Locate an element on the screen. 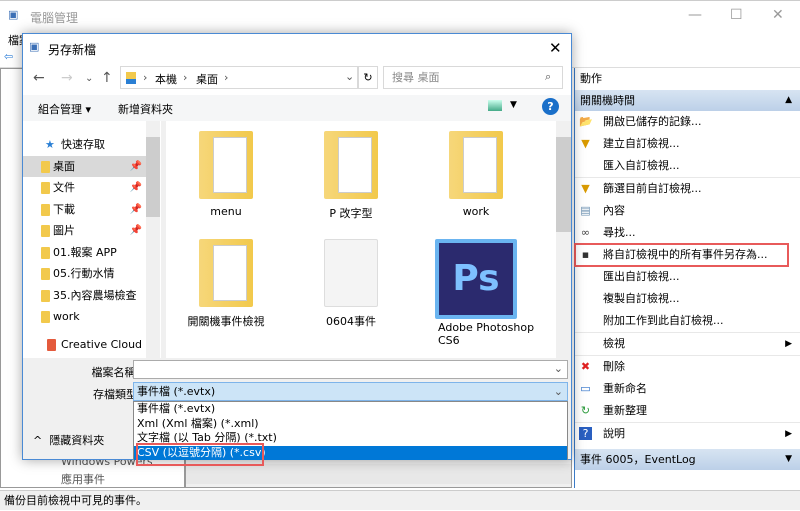 The width and height of the screenshot is (800, 511). file-name: 0604事件 is located at coordinates (351, 321).